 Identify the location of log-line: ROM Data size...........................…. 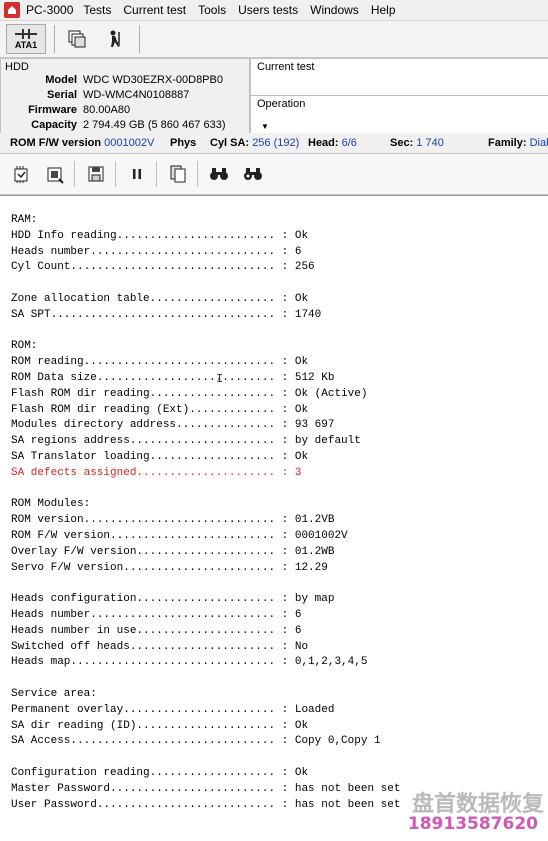
(173, 378).